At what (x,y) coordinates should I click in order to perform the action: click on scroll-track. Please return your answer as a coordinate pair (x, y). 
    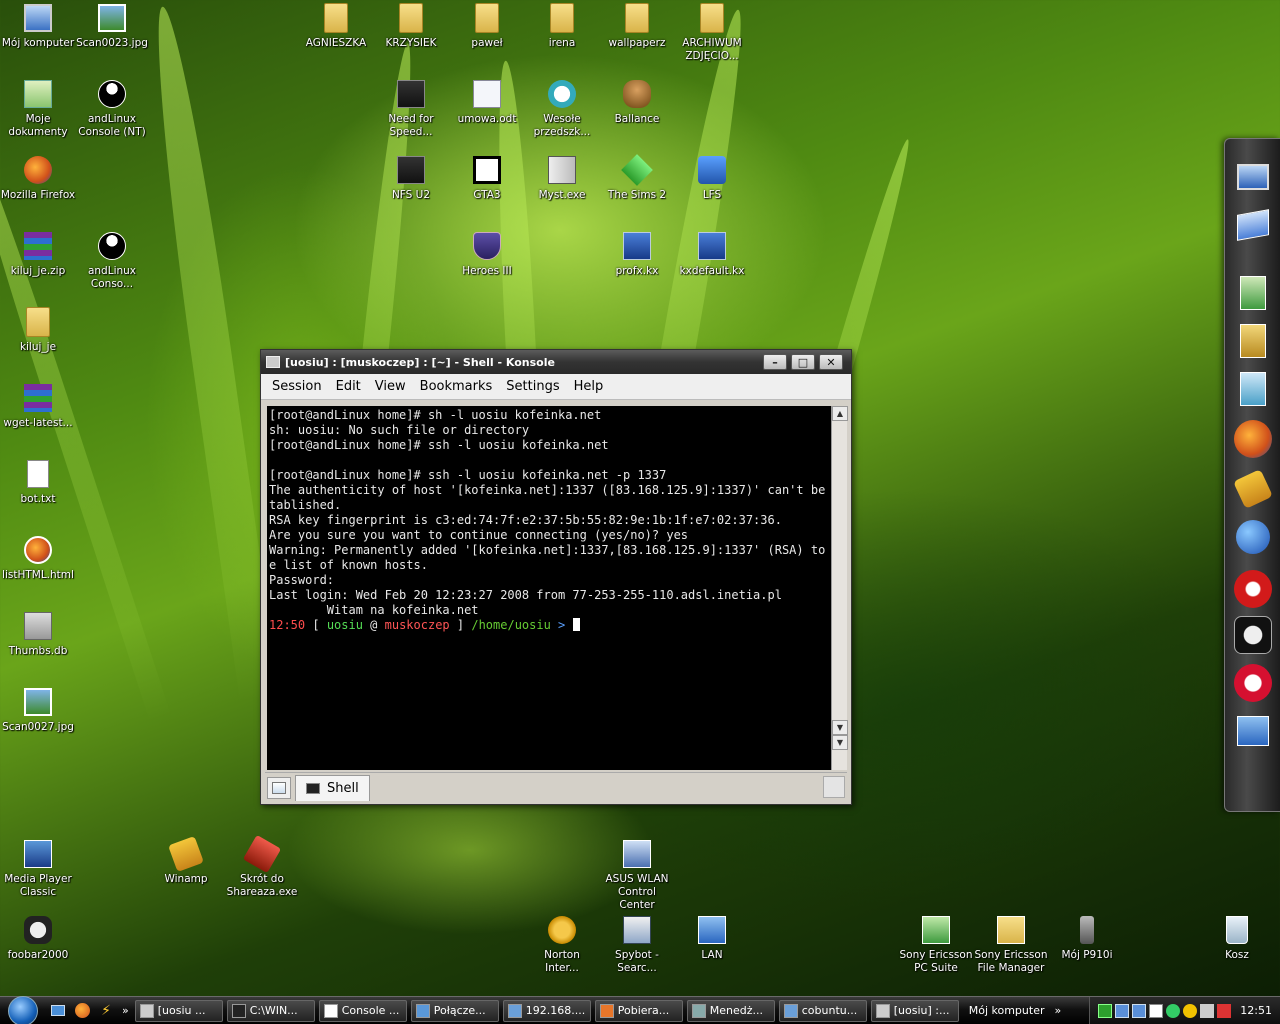
    Looking at the image, I should click on (839, 570).